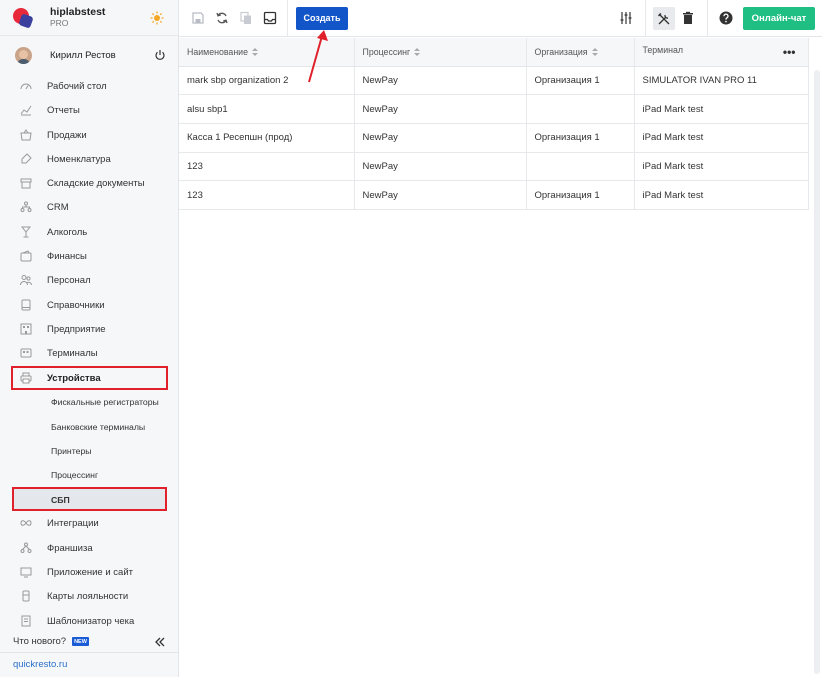  I want to click on cell-name: alsu sbp1, so click(267, 109).